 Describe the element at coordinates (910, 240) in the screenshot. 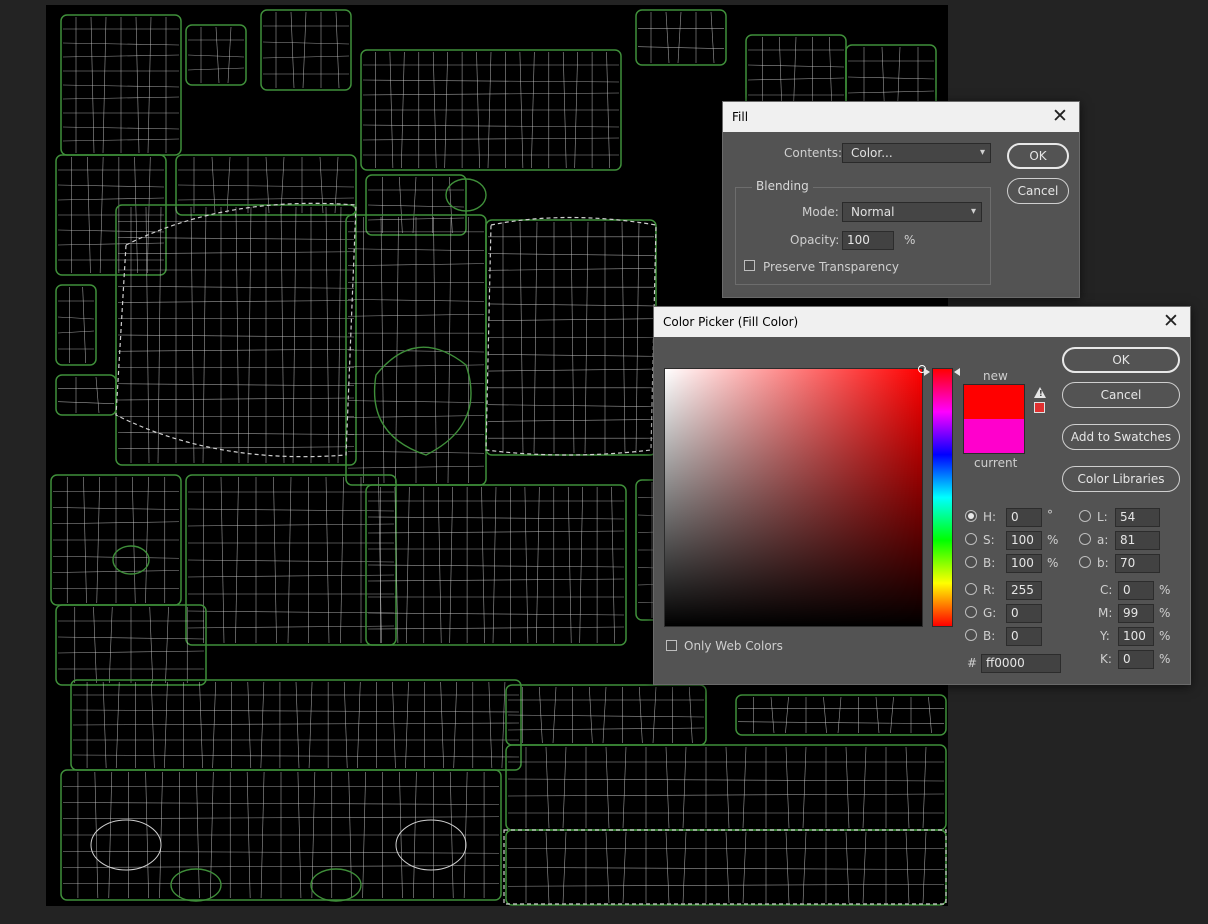

I see `opacity-unit: %` at that location.